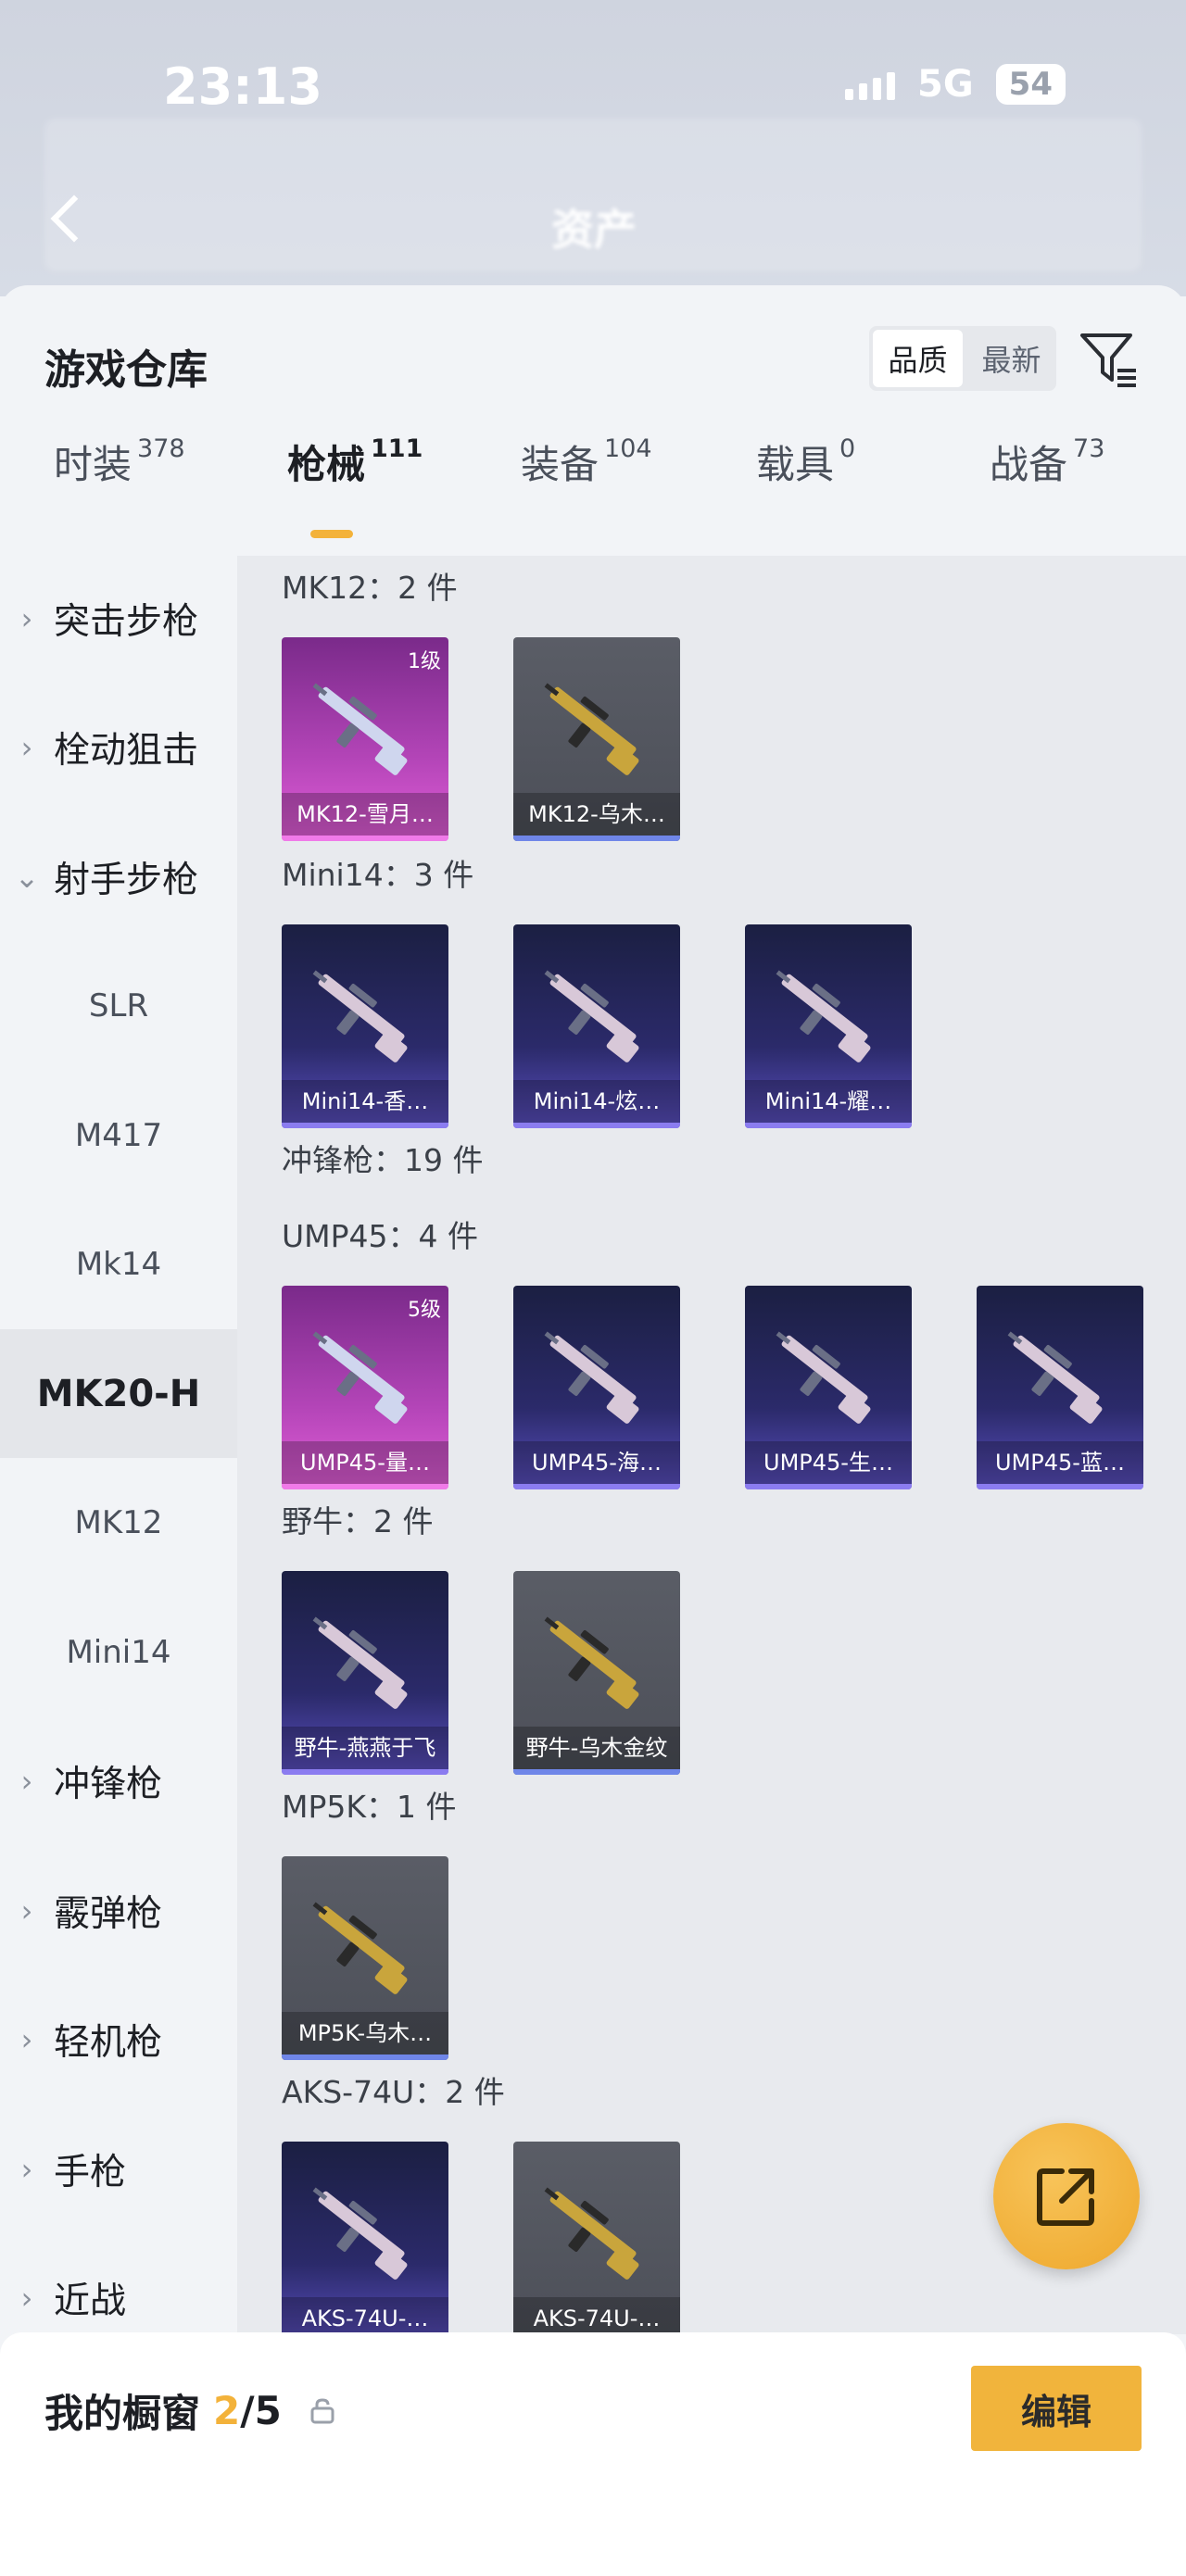 This screenshot has height=2576, width=1186. I want to click on edit-button: 编辑, so click(1056, 2408).